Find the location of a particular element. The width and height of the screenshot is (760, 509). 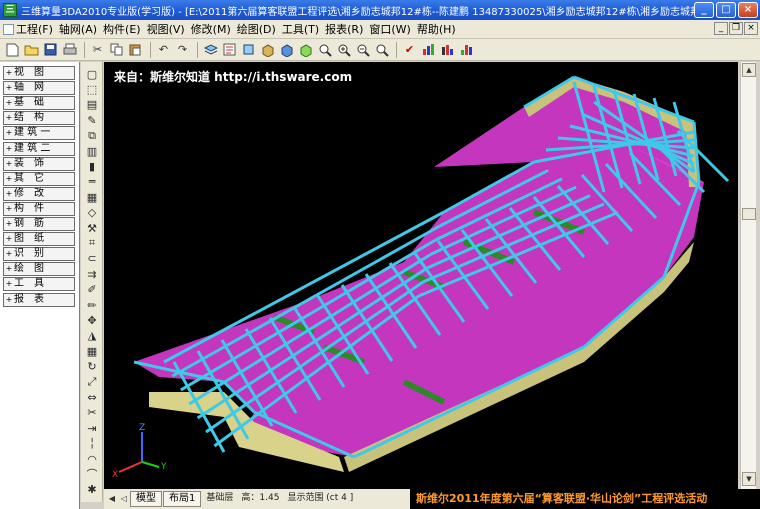

pick-icon: ⬚ is located at coordinates (92, 89).